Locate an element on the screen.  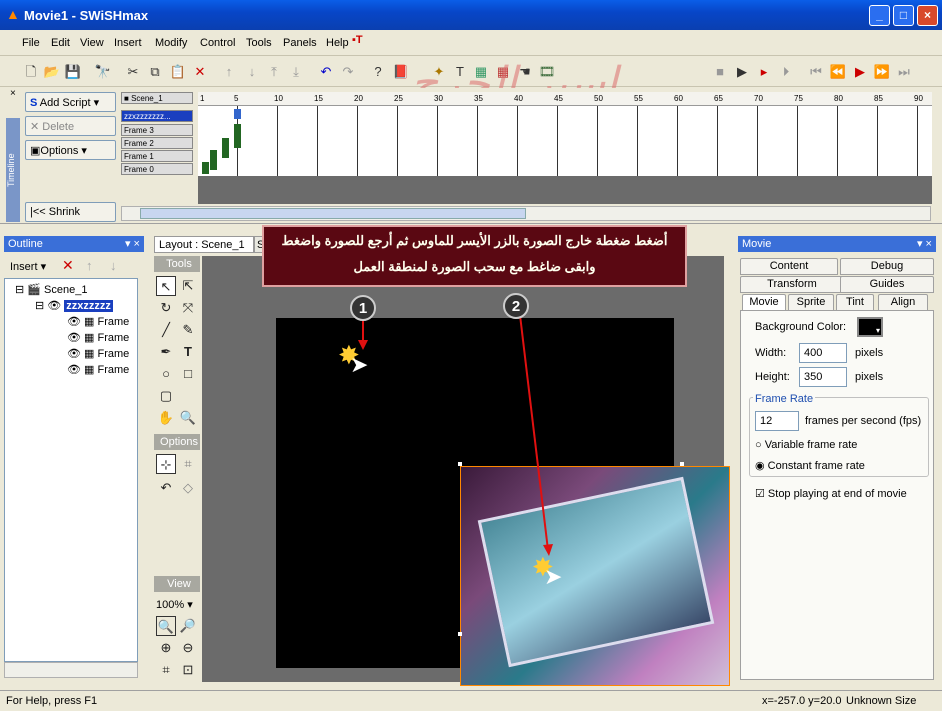
line-tool-icon: ╱ is located at coordinates (166, 330).